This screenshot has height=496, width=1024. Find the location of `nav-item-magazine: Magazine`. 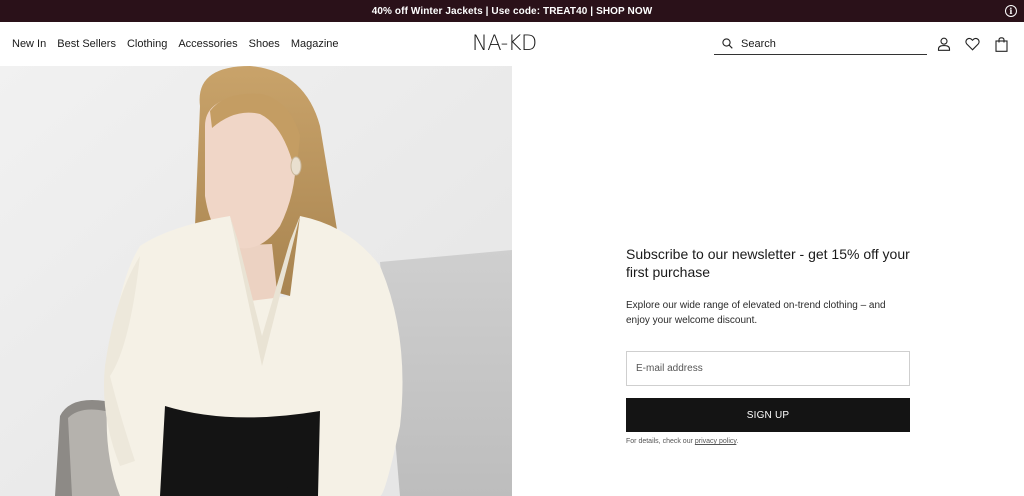

nav-item-magazine: Magazine is located at coordinates (315, 44).